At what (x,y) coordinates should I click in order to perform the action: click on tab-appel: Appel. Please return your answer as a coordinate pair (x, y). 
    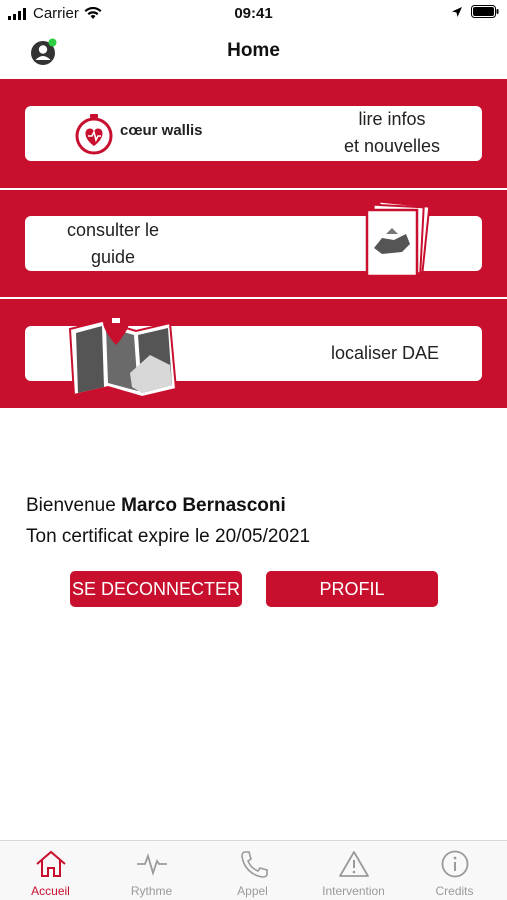
    Looking at the image, I should click on (252, 870).